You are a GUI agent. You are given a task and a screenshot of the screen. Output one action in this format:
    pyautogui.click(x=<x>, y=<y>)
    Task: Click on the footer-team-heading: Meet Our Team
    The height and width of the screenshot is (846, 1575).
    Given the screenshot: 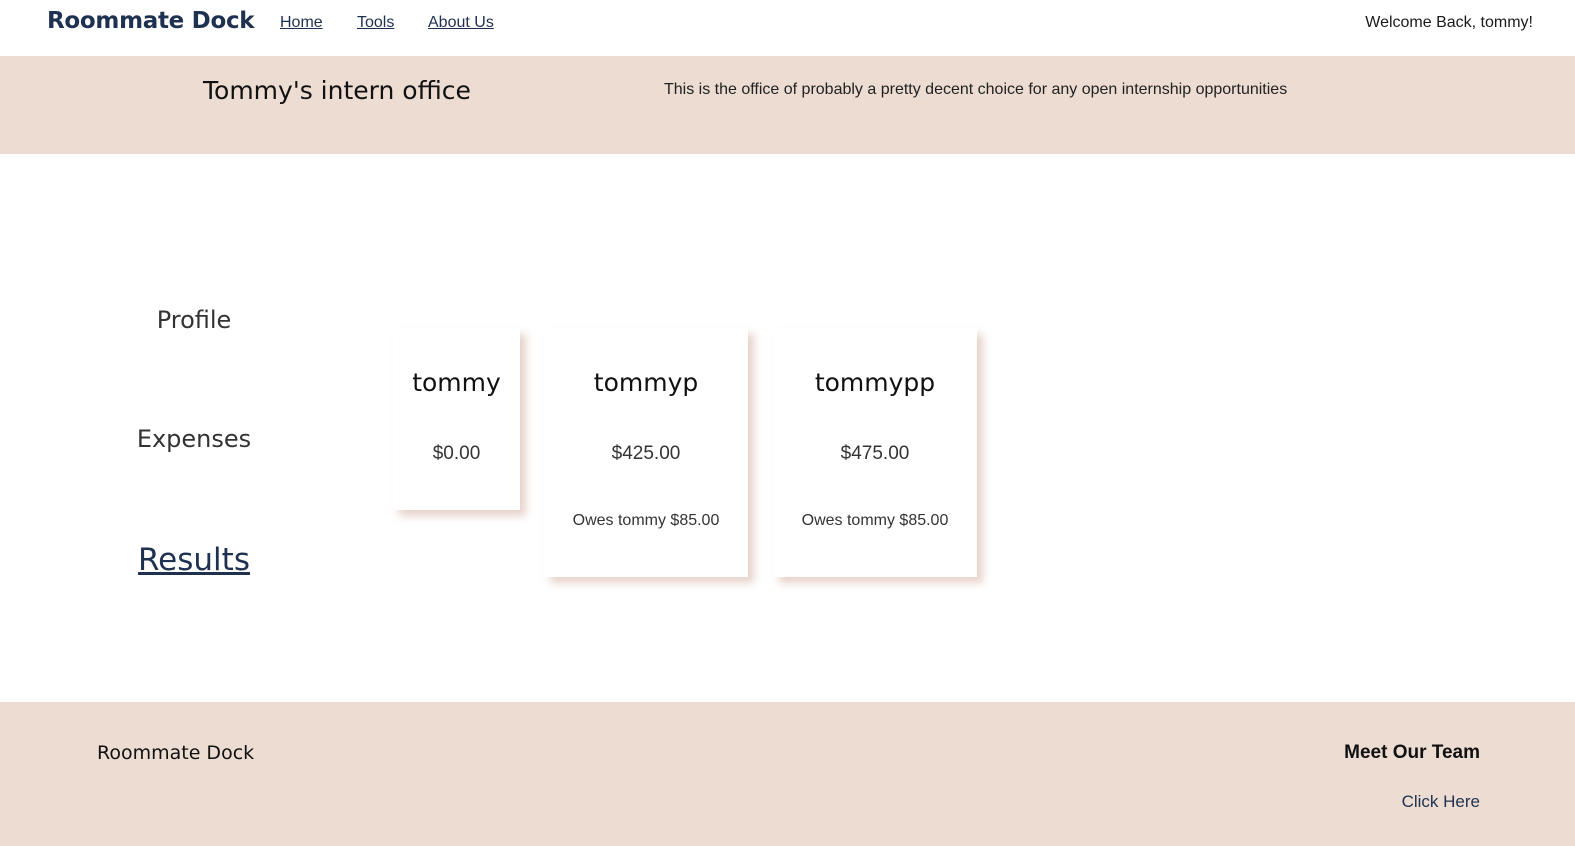 What is the action you would take?
    pyautogui.click(x=1412, y=752)
    